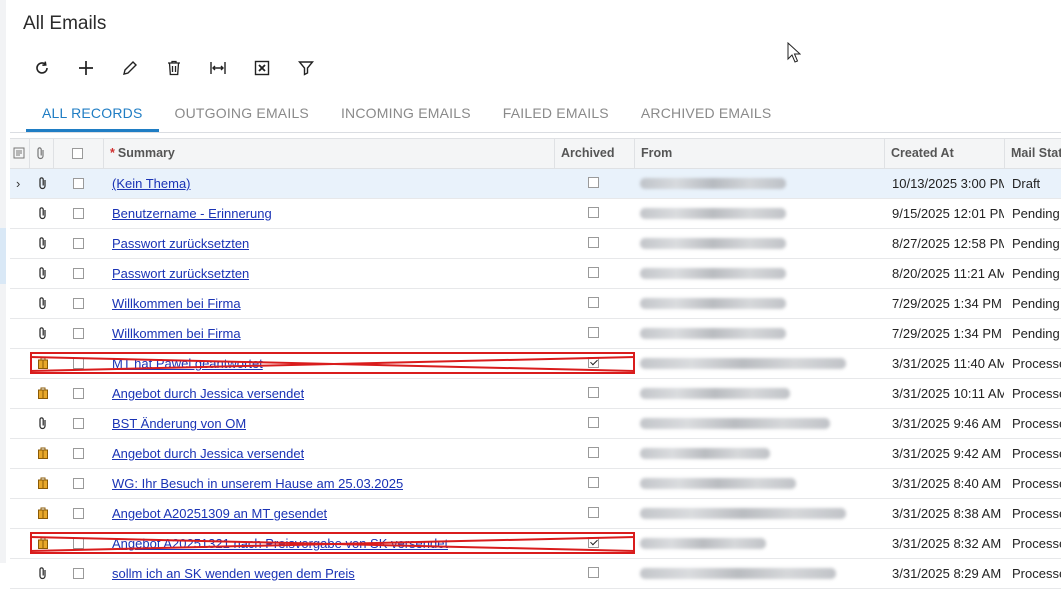  What do you see at coordinates (242, 114) in the screenshot?
I see `tab-outgoing-emails: OUTGOING EMAILS` at bounding box center [242, 114].